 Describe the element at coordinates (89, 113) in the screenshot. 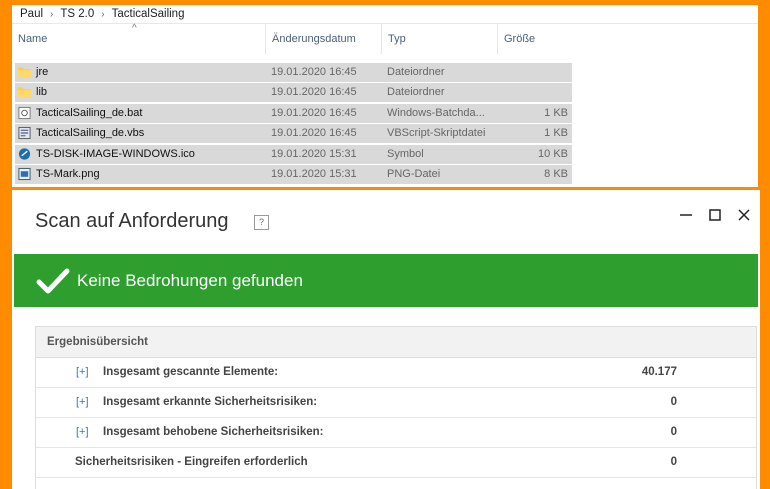

I see `file-name: TacticalSailing_de.bat` at that location.